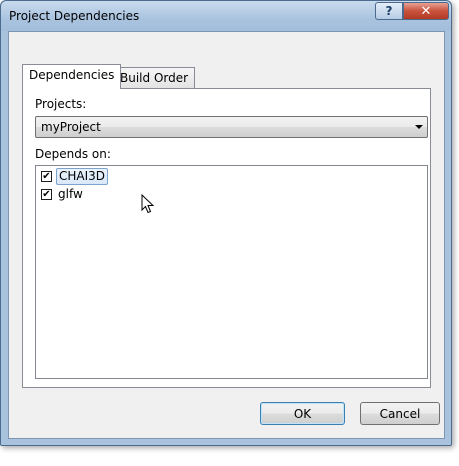 Image resolution: width=459 pixels, height=466 pixels. I want to click on window-title: Project Dependencies, so click(74, 16).